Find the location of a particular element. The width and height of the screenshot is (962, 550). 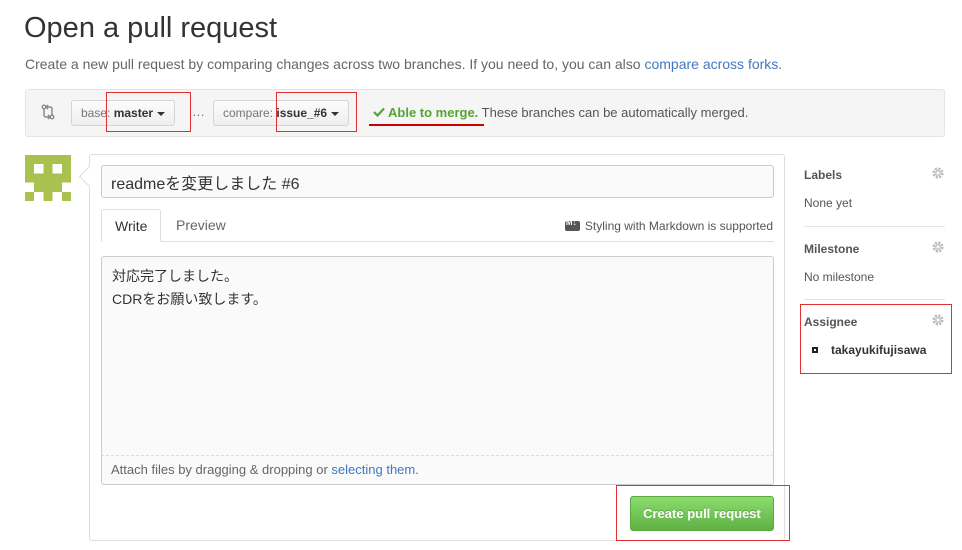

select-files-link: selecting them is located at coordinates (373, 469).